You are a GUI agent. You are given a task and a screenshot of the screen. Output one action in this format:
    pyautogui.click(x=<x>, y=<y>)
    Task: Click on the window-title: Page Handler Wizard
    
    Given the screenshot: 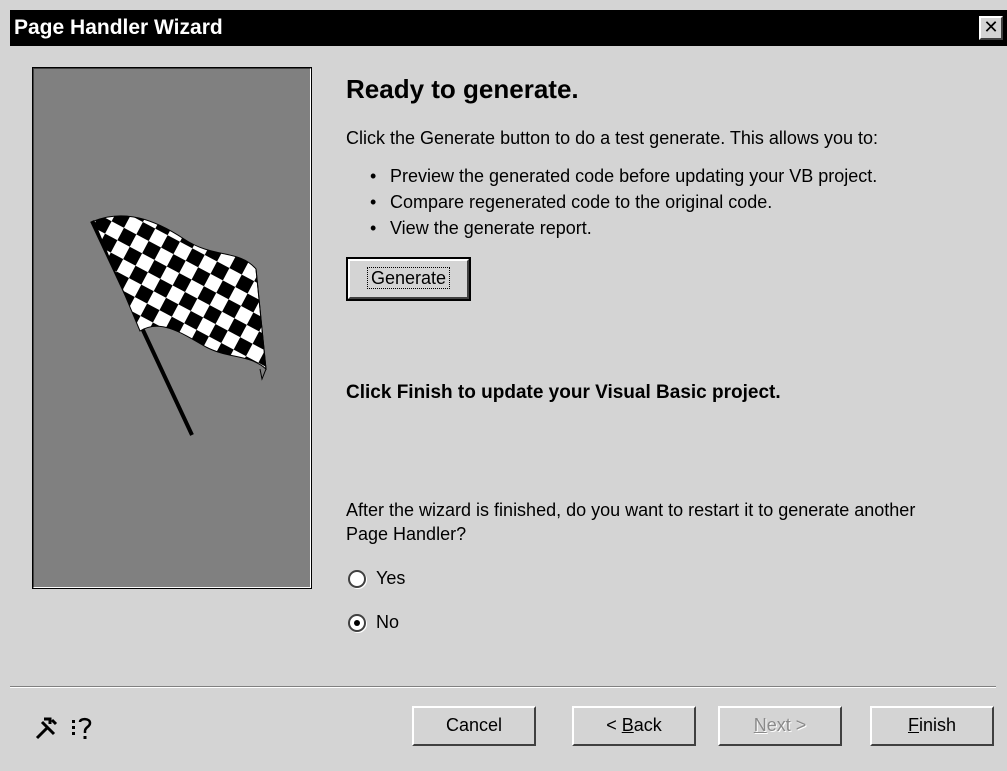 What is the action you would take?
    pyautogui.click(x=118, y=27)
    